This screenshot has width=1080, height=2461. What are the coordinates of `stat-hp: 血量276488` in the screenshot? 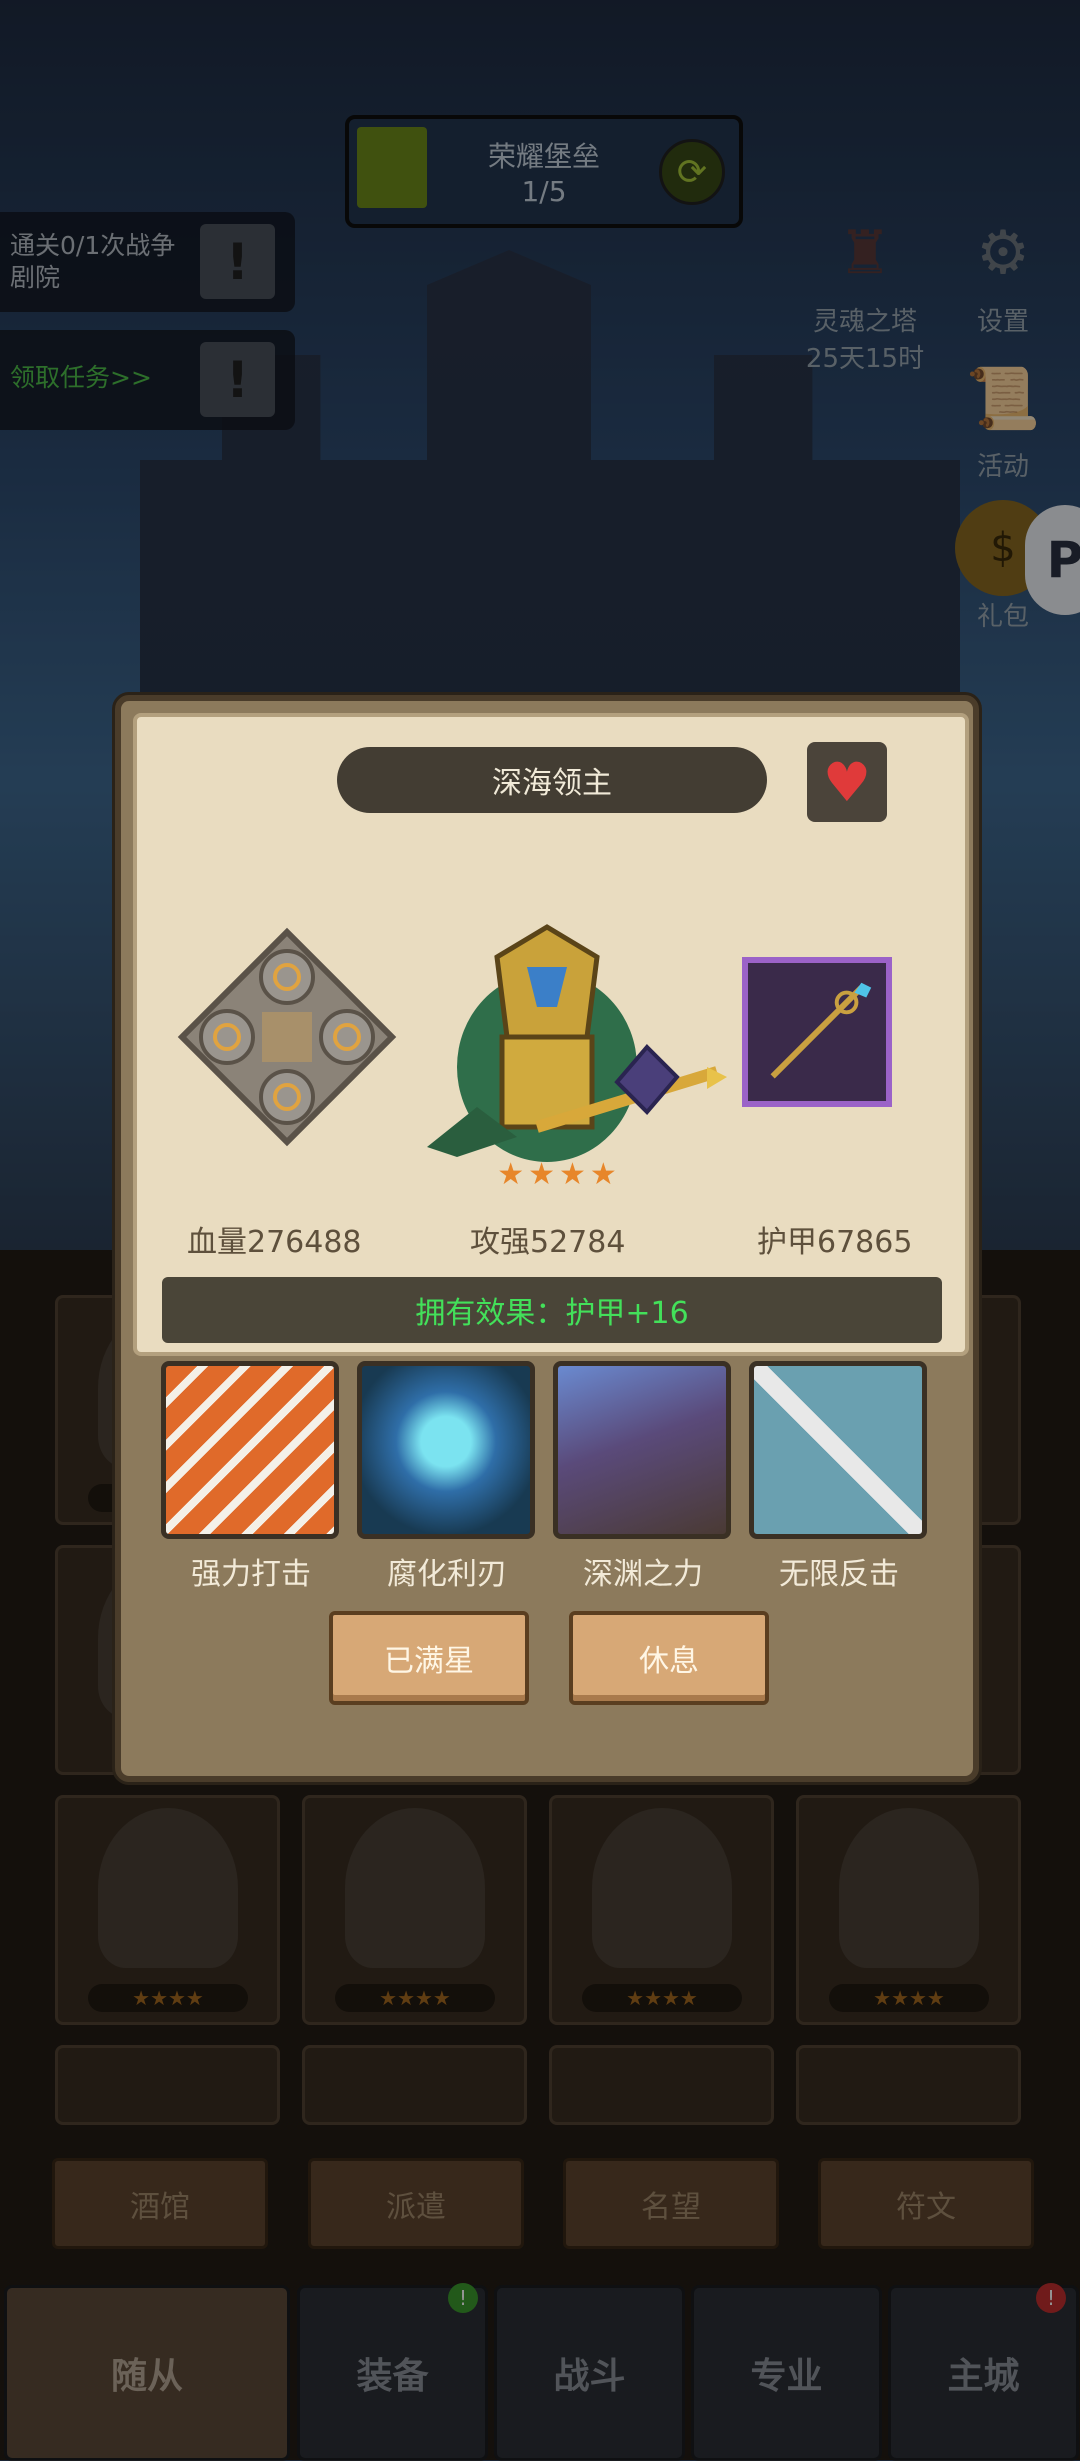 It's located at (274, 1242).